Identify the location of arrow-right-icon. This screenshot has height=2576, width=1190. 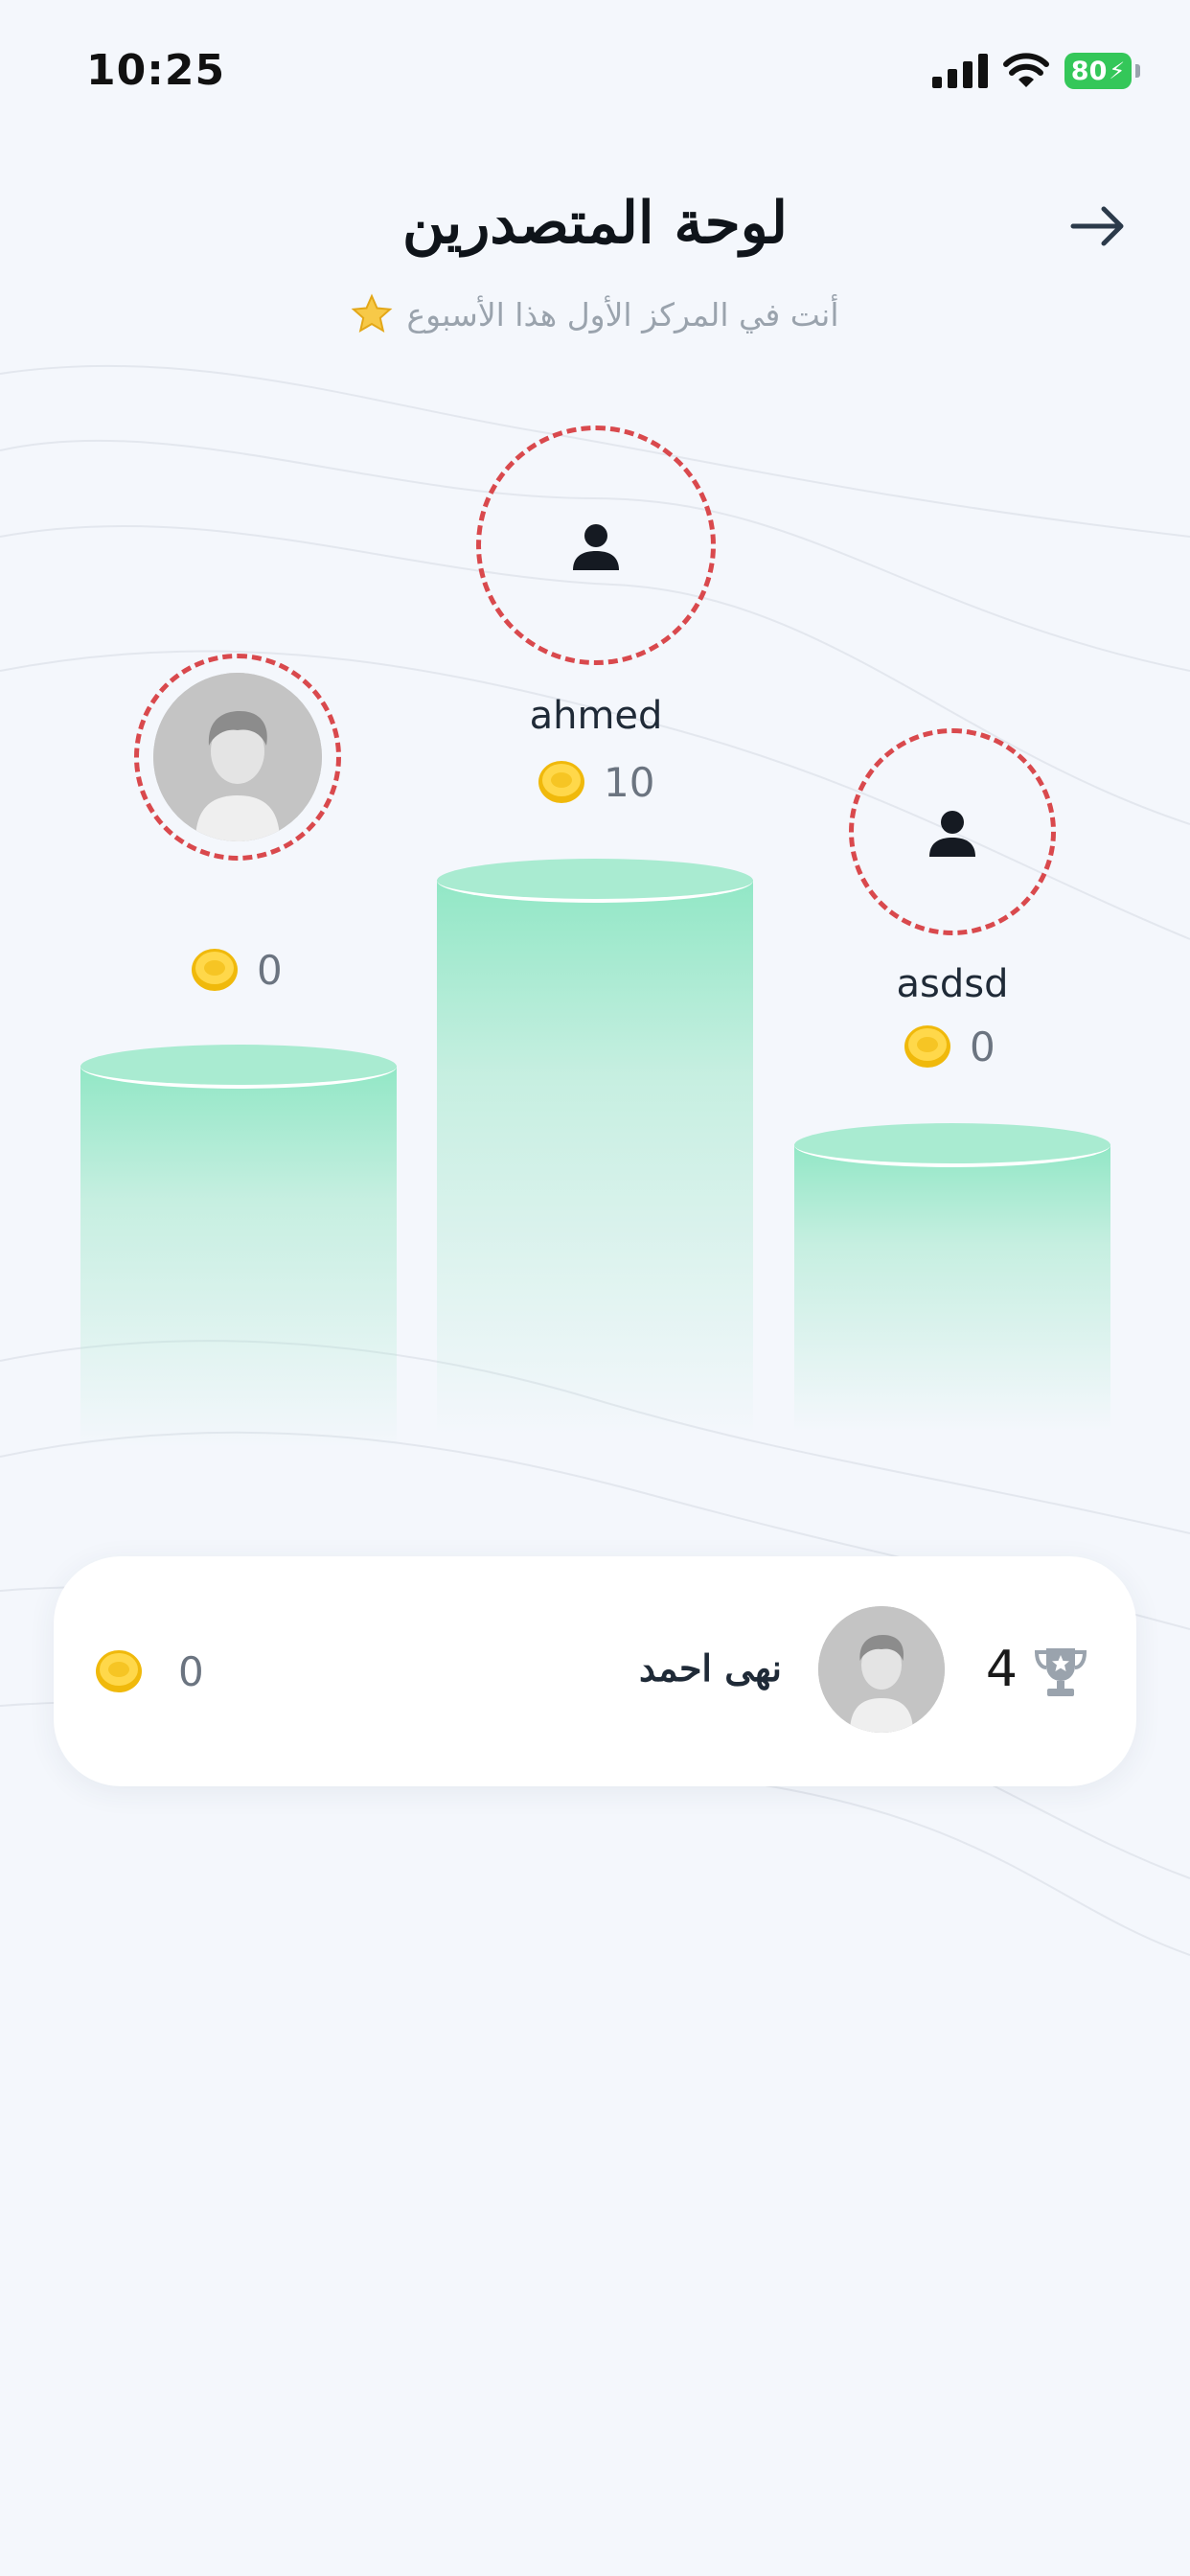
(1097, 226).